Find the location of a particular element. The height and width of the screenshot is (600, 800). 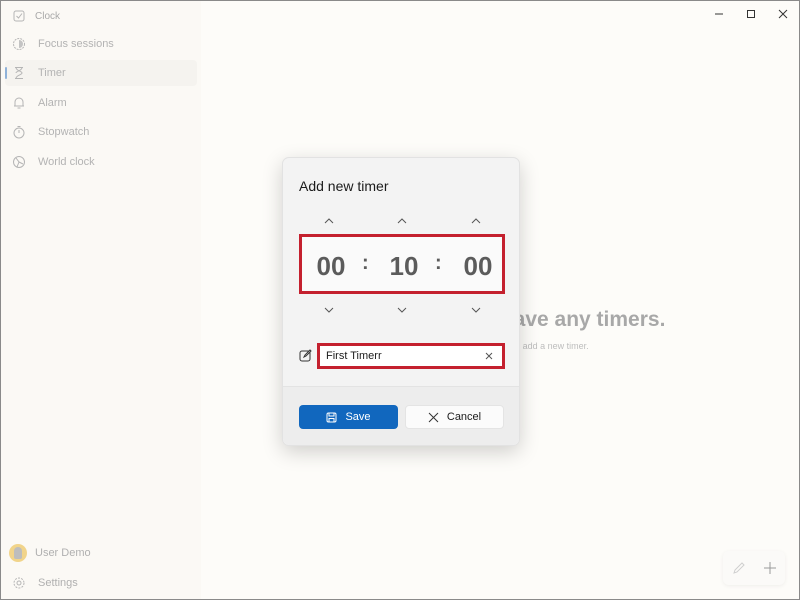

sidebar-item-label: Stopwatch is located at coordinates (64, 132).